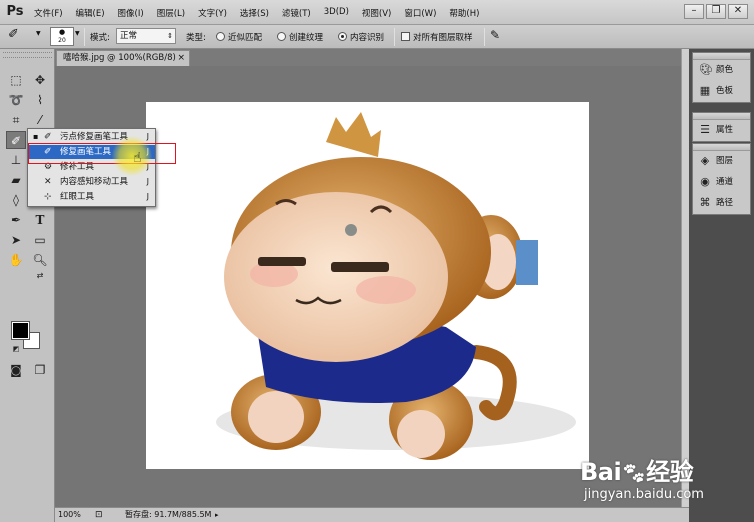 The width and height of the screenshot is (754, 522). I want to click on type-tool-icon: T, so click(40, 220).